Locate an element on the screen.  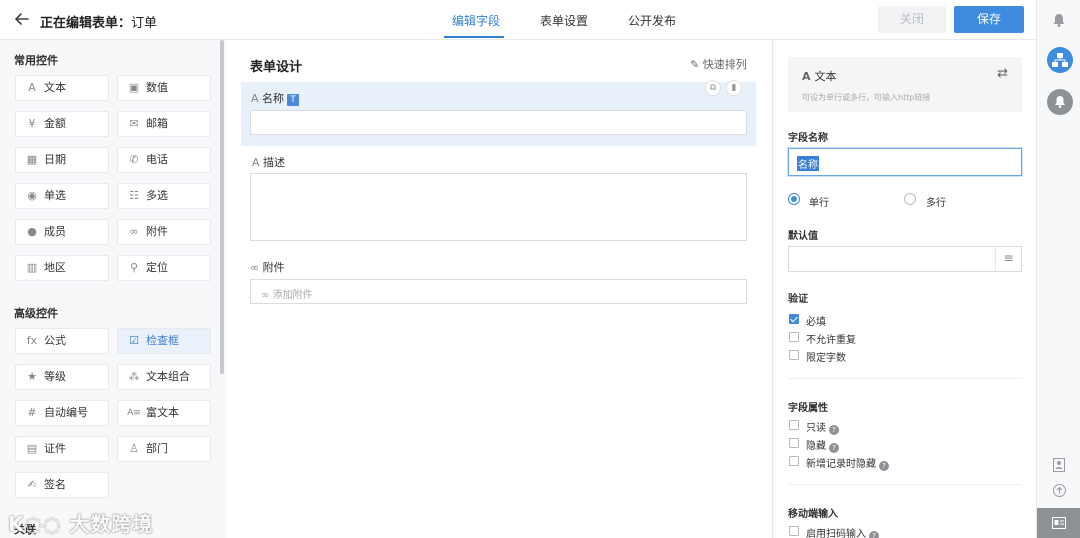
delete-icon: ▮ is located at coordinates (734, 88).